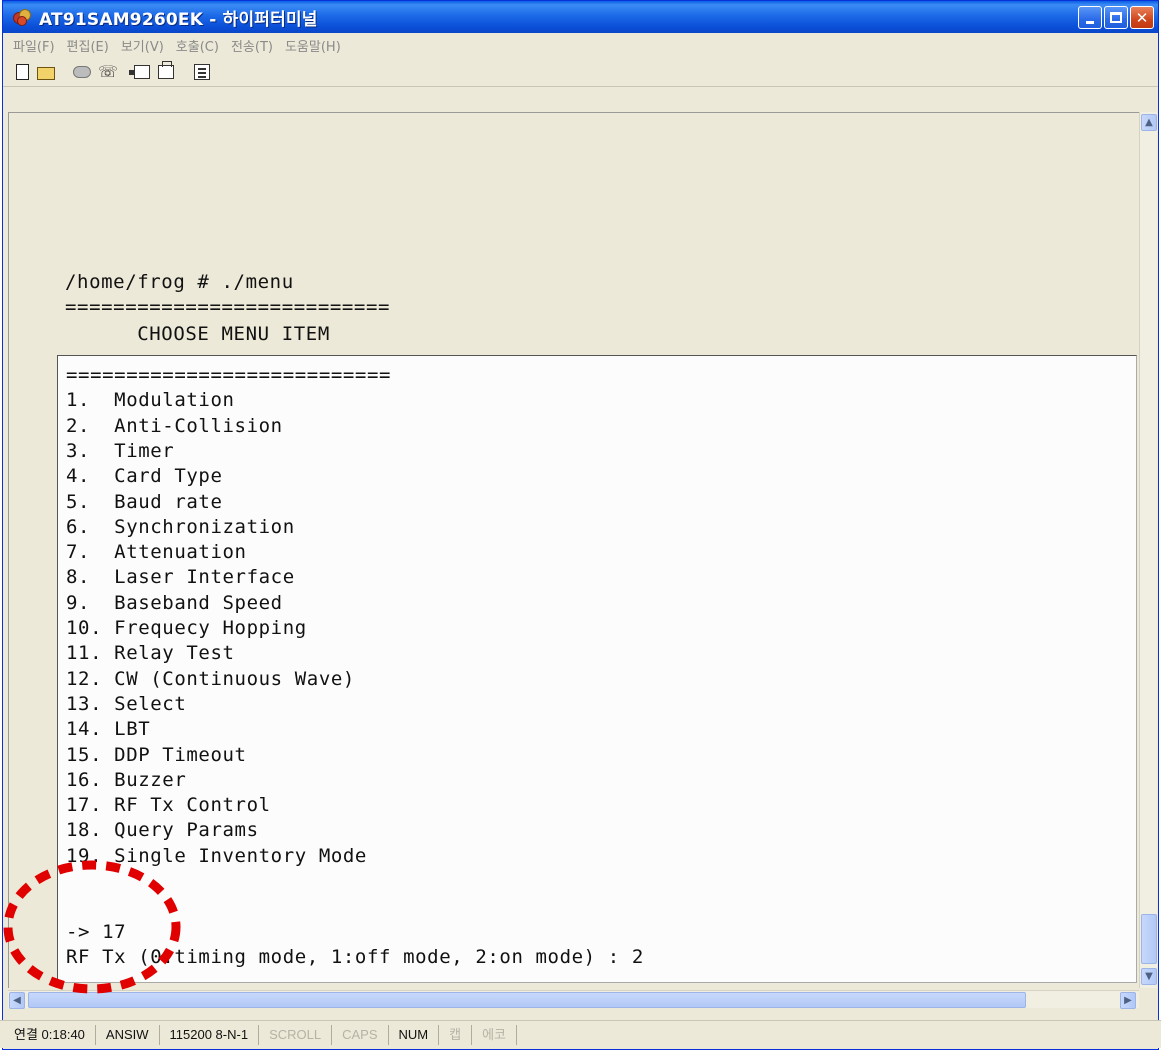 The height and width of the screenshot is (1050, 1161). What do you see at coordinates (456, 1034) in the screenshot?
I see `capture-indicator: 캡` at bounding box center [456, 1034].